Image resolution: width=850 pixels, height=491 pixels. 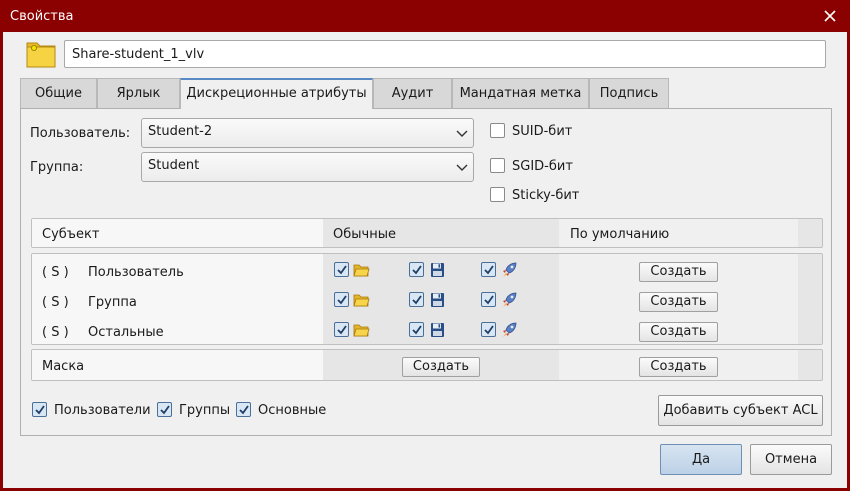 I want to click on tab-mandatory-label: Мандатная метка, so click(x=520, y=93).